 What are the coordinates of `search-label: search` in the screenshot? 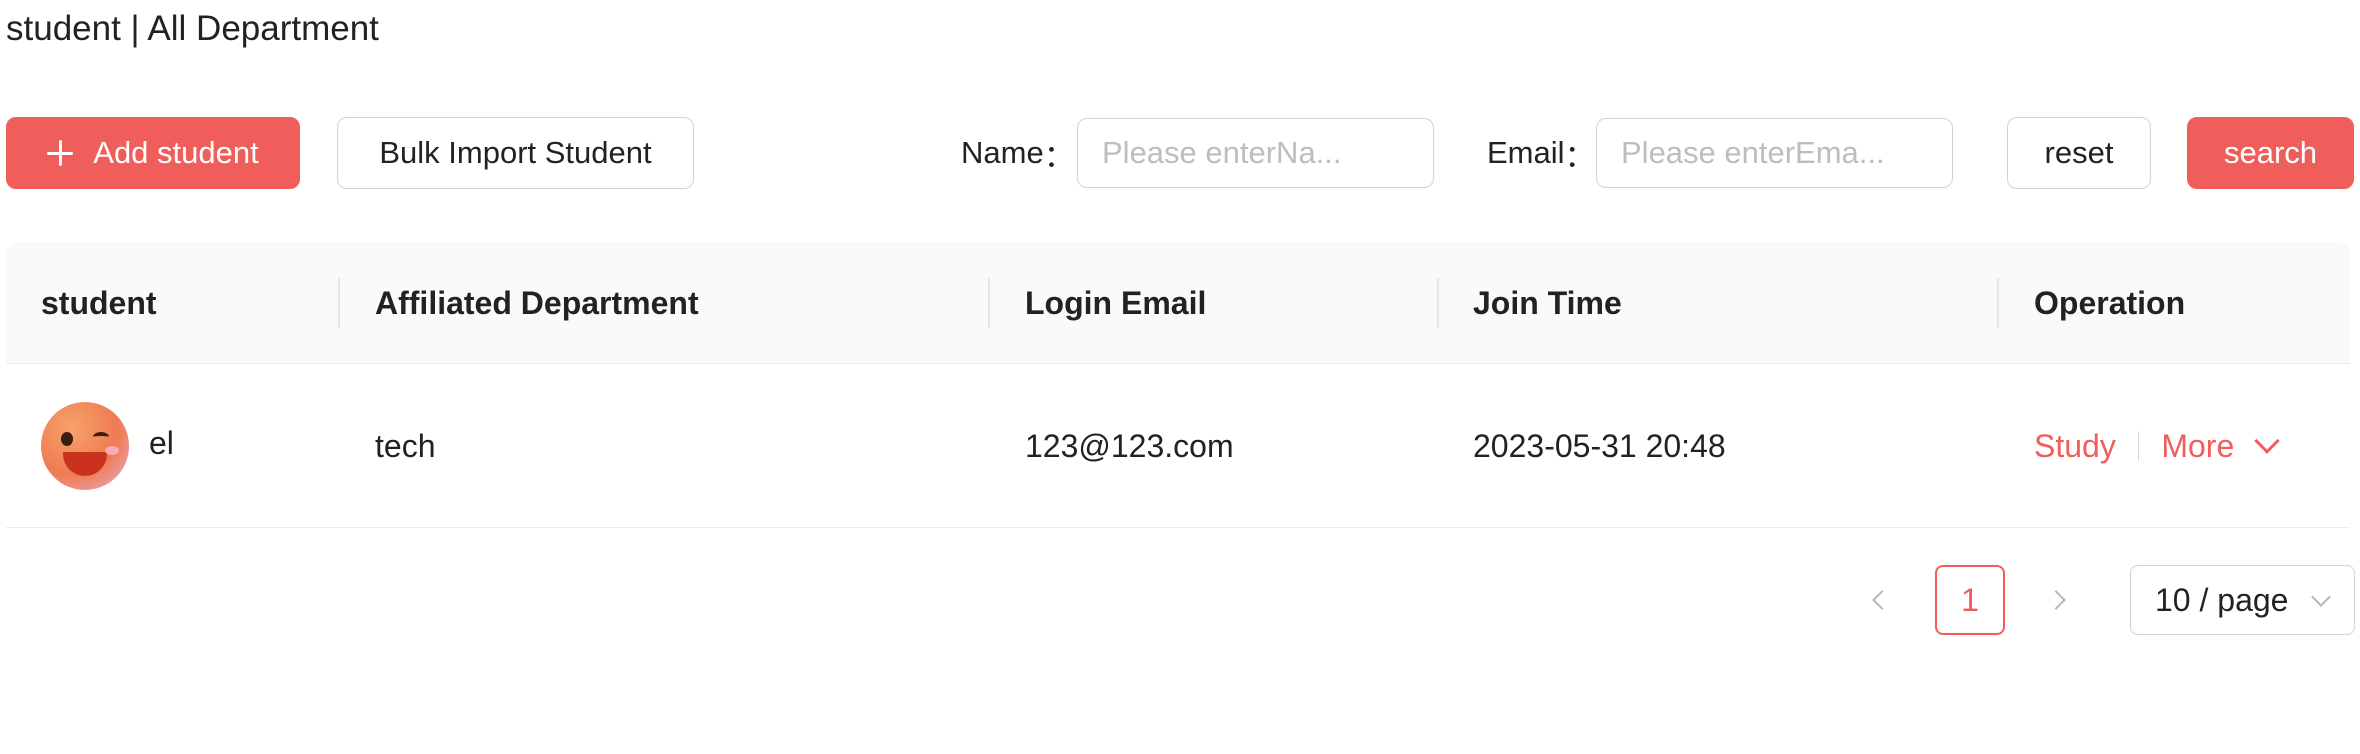 It's located at (2270, 152).